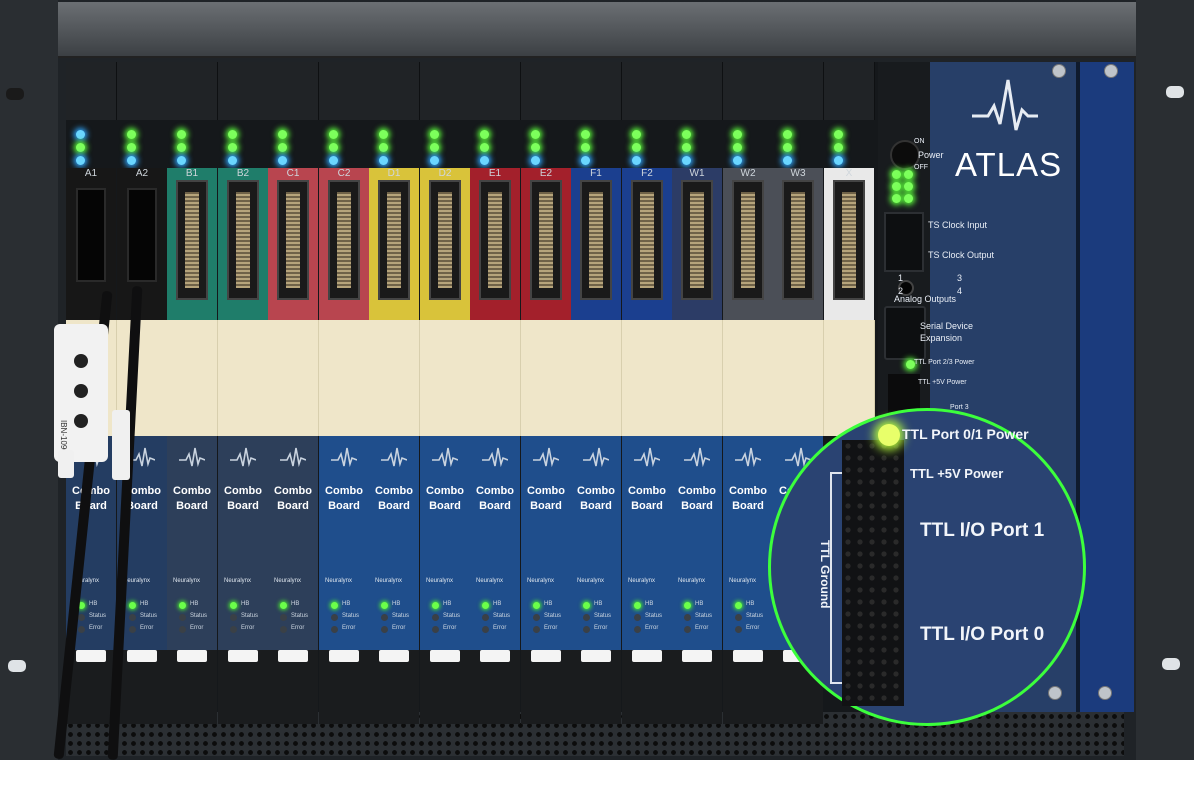 The height and width of the screenshot is (798, 1194). I want to click on power-label: Power, so click(931, 155).